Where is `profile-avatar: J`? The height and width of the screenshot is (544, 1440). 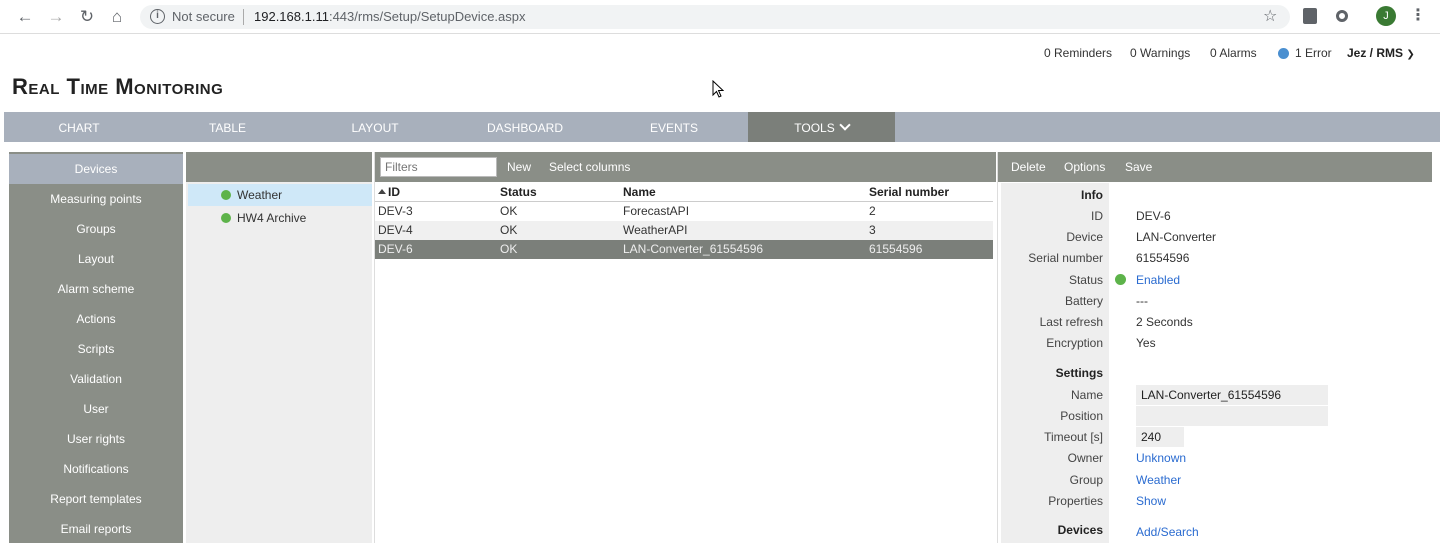
profile-avatar: J is located at coordinates (1386, 16).